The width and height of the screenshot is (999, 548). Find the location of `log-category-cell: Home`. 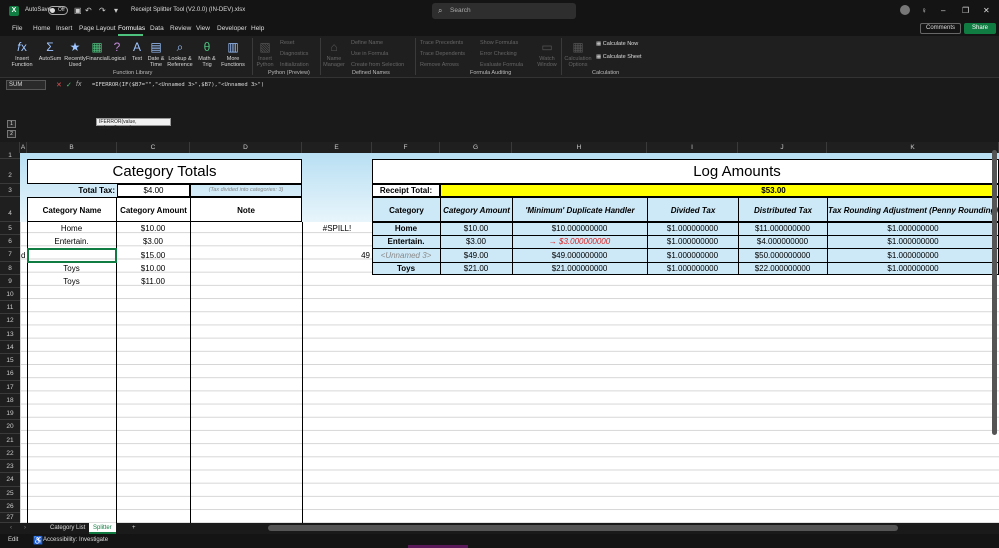

log-category-cell: Home is located at coordinates (406, 228).